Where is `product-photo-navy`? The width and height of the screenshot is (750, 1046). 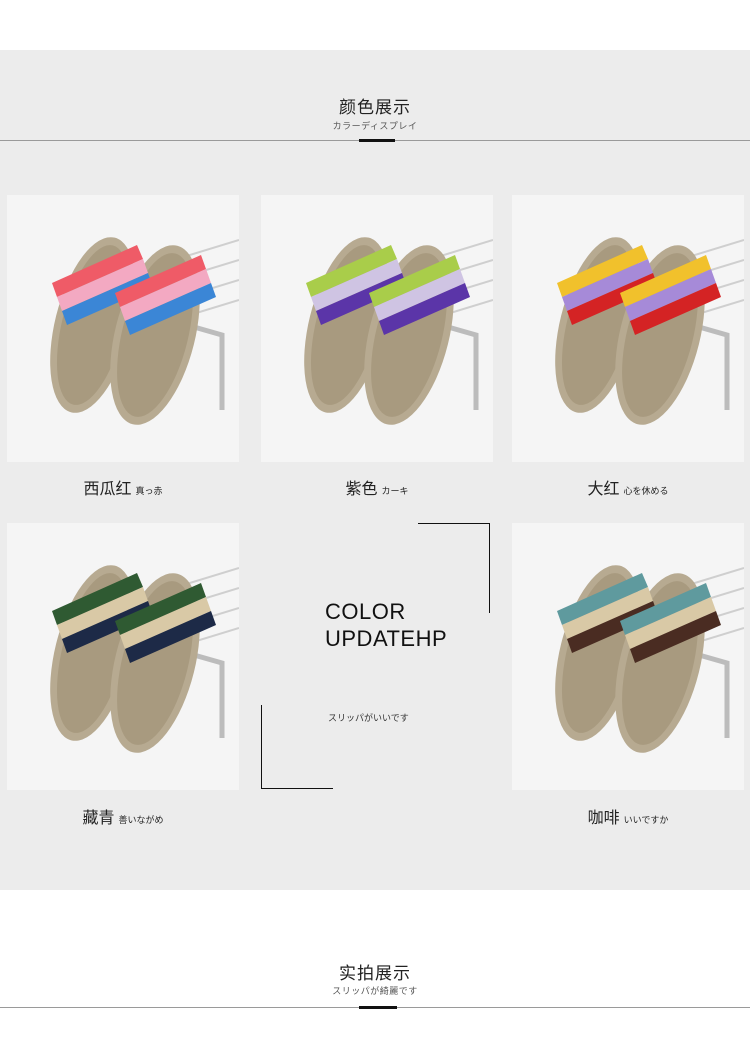
product-photo-navy is located at coordinates (123, 656).